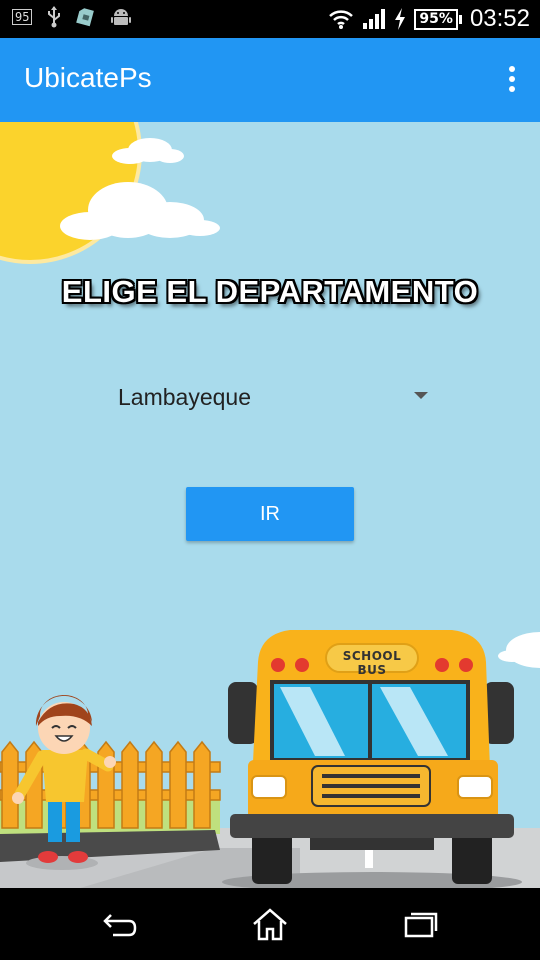 The image size is (540, 960). Describe the element at coordinates (270, 291) in the screenshot. I see `page-heading: ELIGE EL DEPARTAMENTO` at that location.